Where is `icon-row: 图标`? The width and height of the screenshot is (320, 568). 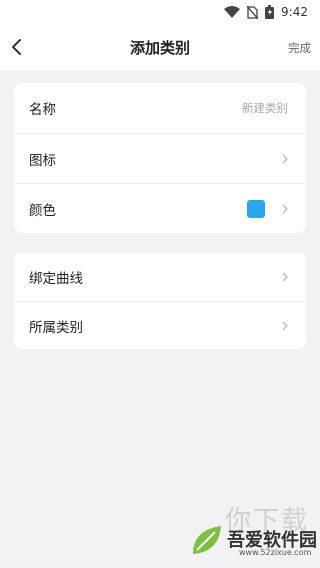 icon-row: 图标 is located at coordinates (160, 158).